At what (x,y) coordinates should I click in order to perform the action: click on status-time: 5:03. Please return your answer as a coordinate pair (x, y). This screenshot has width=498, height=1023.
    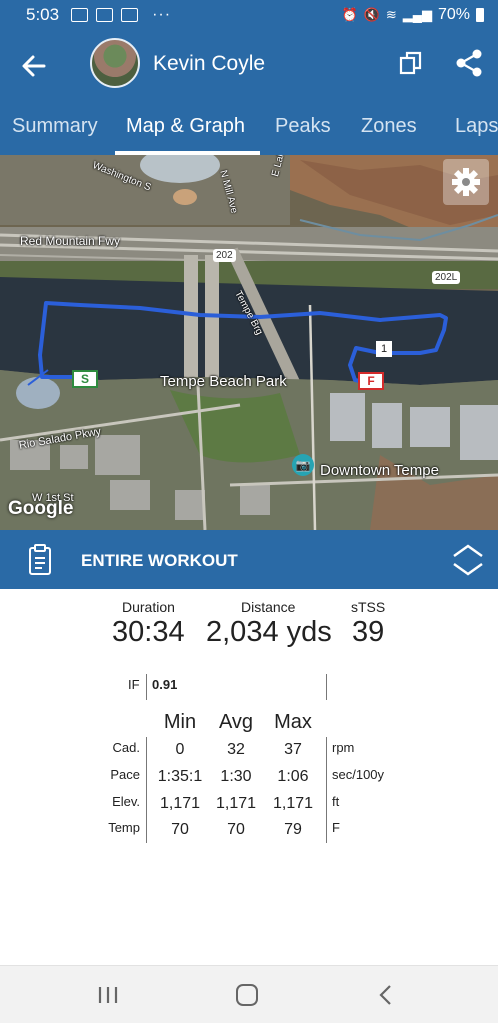
    Looking at the image, I should click on (43, 14).